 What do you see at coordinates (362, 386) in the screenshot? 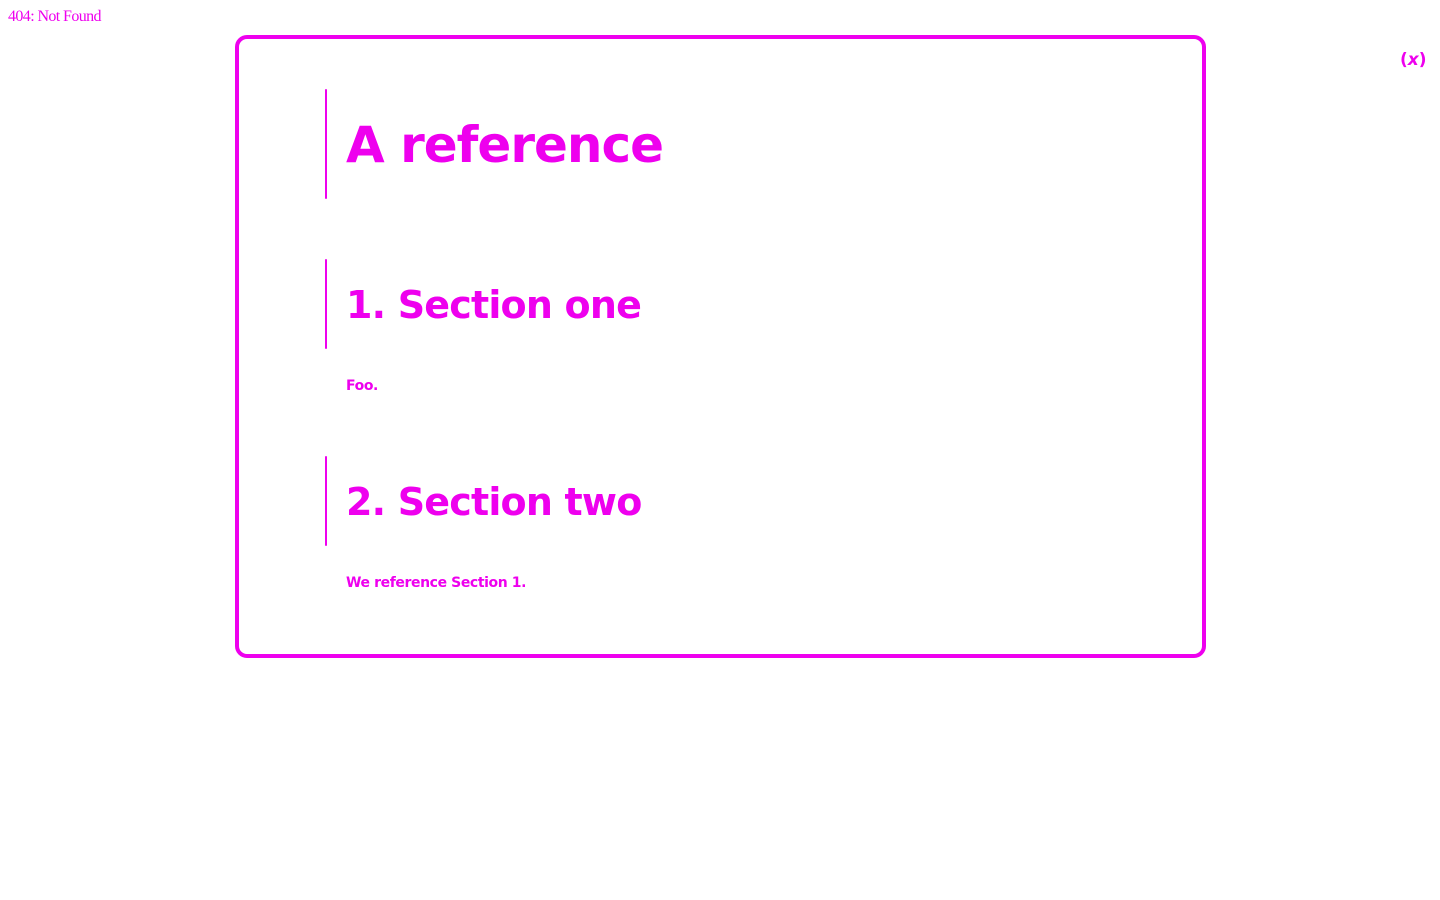
I see `section-one-body: Foo.` at bounding box center [362, 386].